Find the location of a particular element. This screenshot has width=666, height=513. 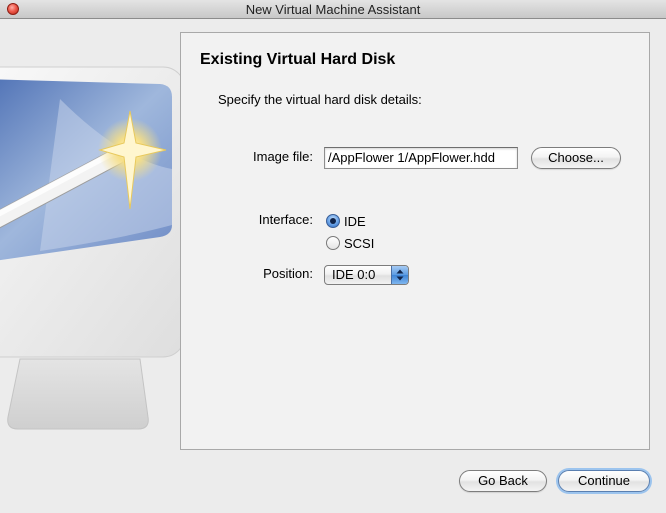

image-file-field: /AppFlower 1/AppFlower.hdd is located at coordinates (421, 158).